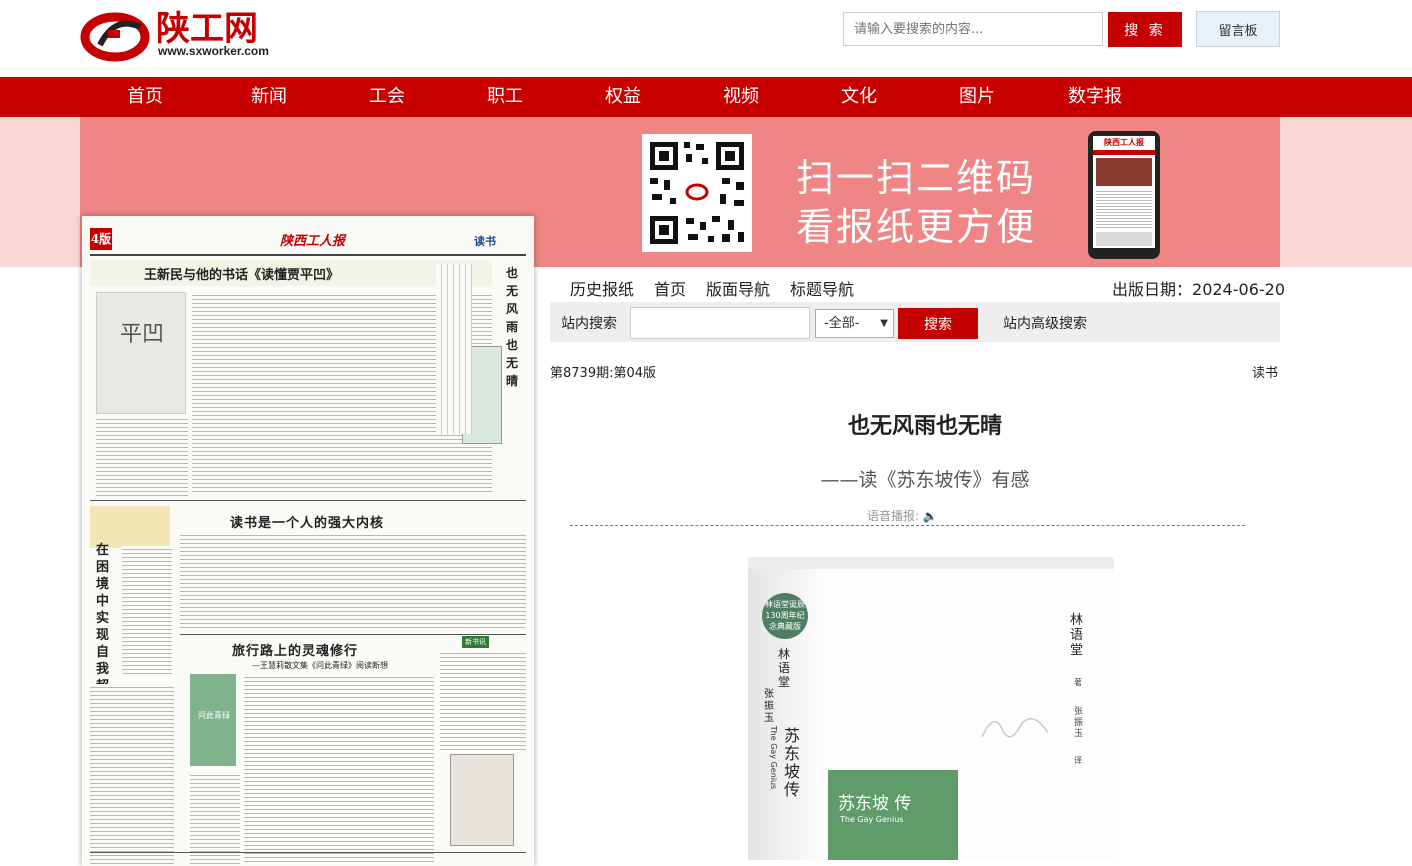  I want to click on article-title: 也无风雨也无晴, so click(924, 426).